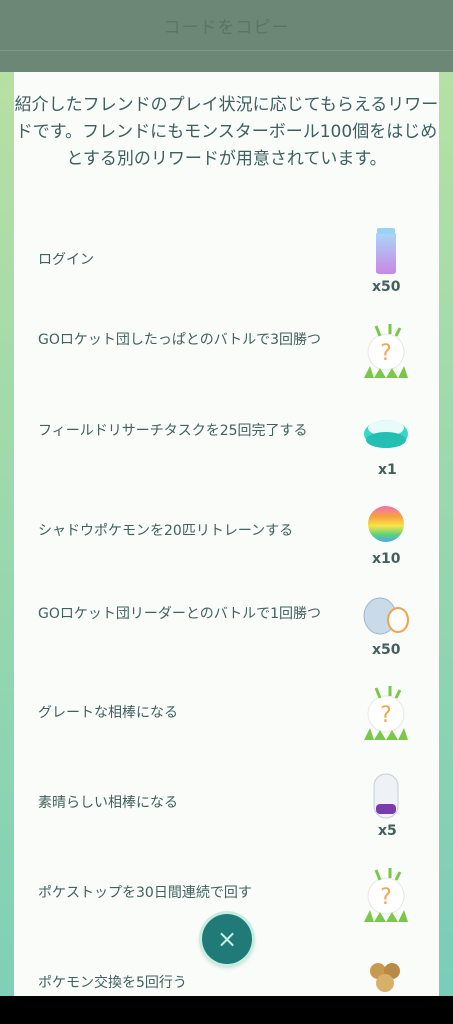 This screenshot has height=1024, width=453. I want to click on copy-code-button: コードをコピー, so click(226, 25).